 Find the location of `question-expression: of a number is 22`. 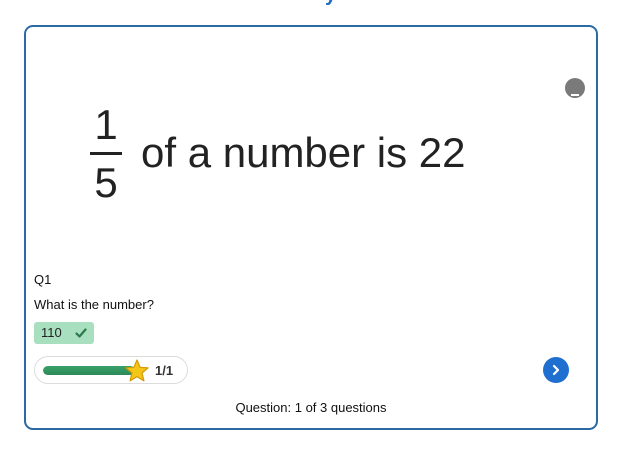

question-expression: of a number is 22 is located at coordinates (303, 152).